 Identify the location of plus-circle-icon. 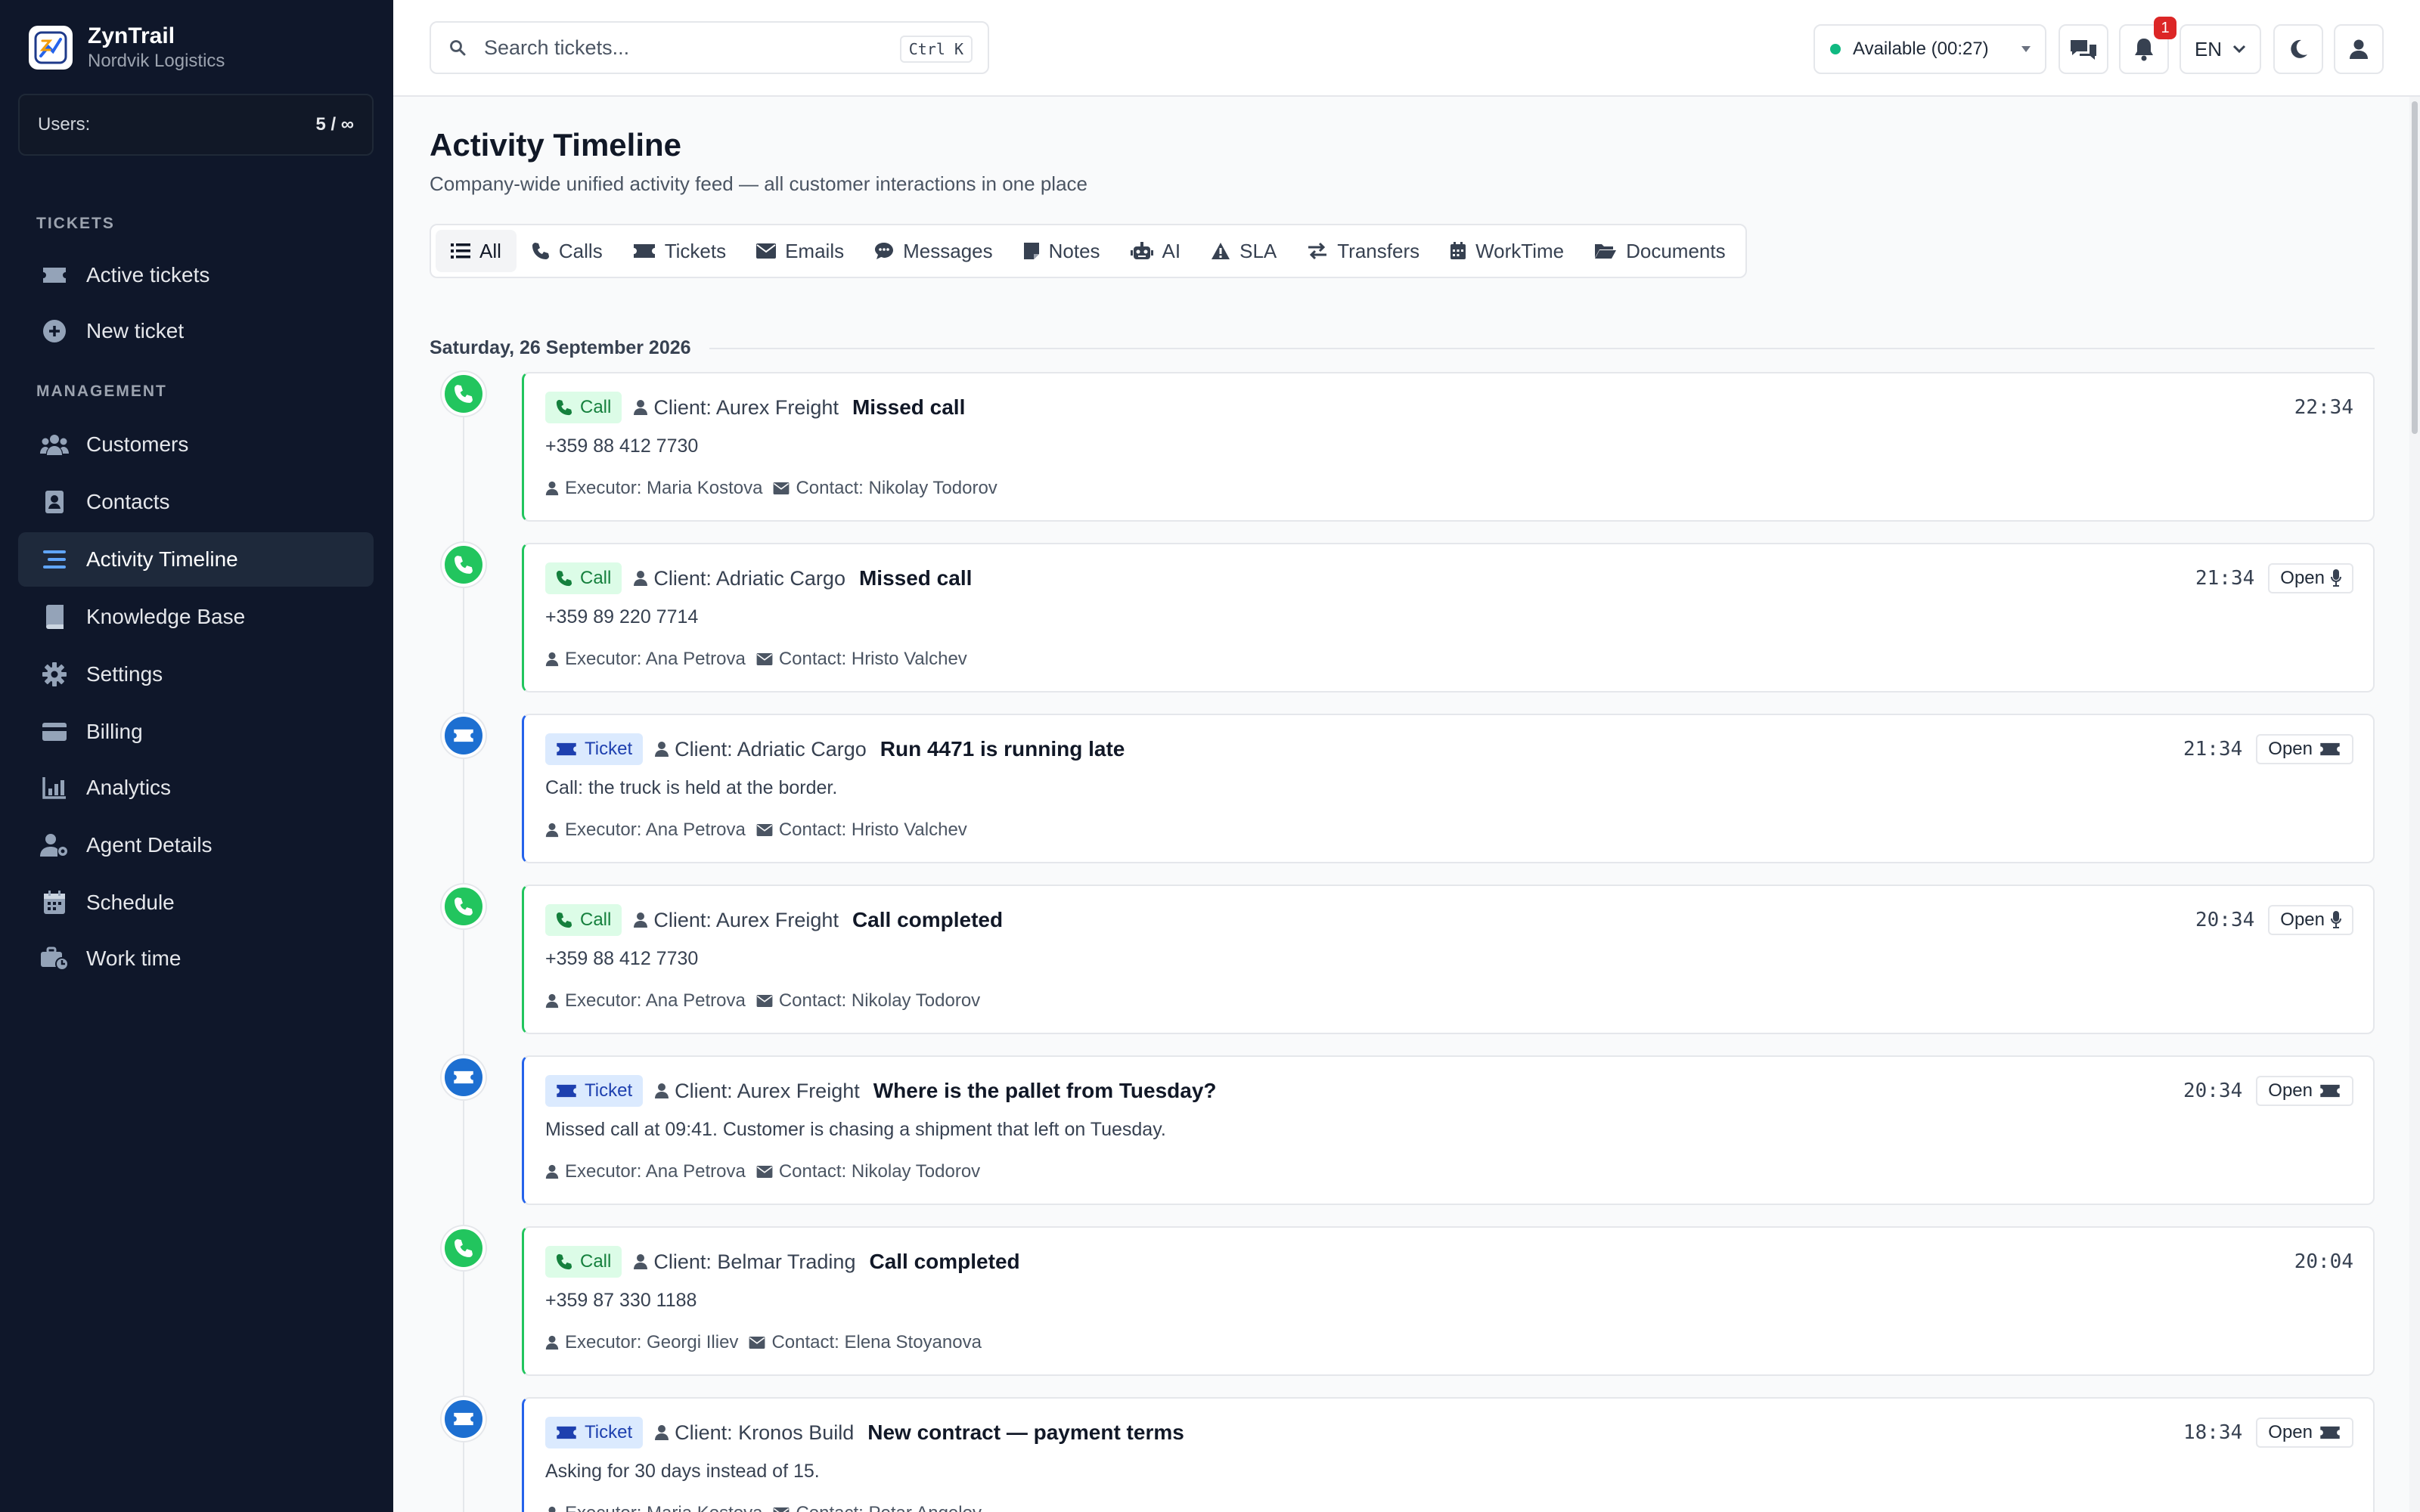
(54, 331).